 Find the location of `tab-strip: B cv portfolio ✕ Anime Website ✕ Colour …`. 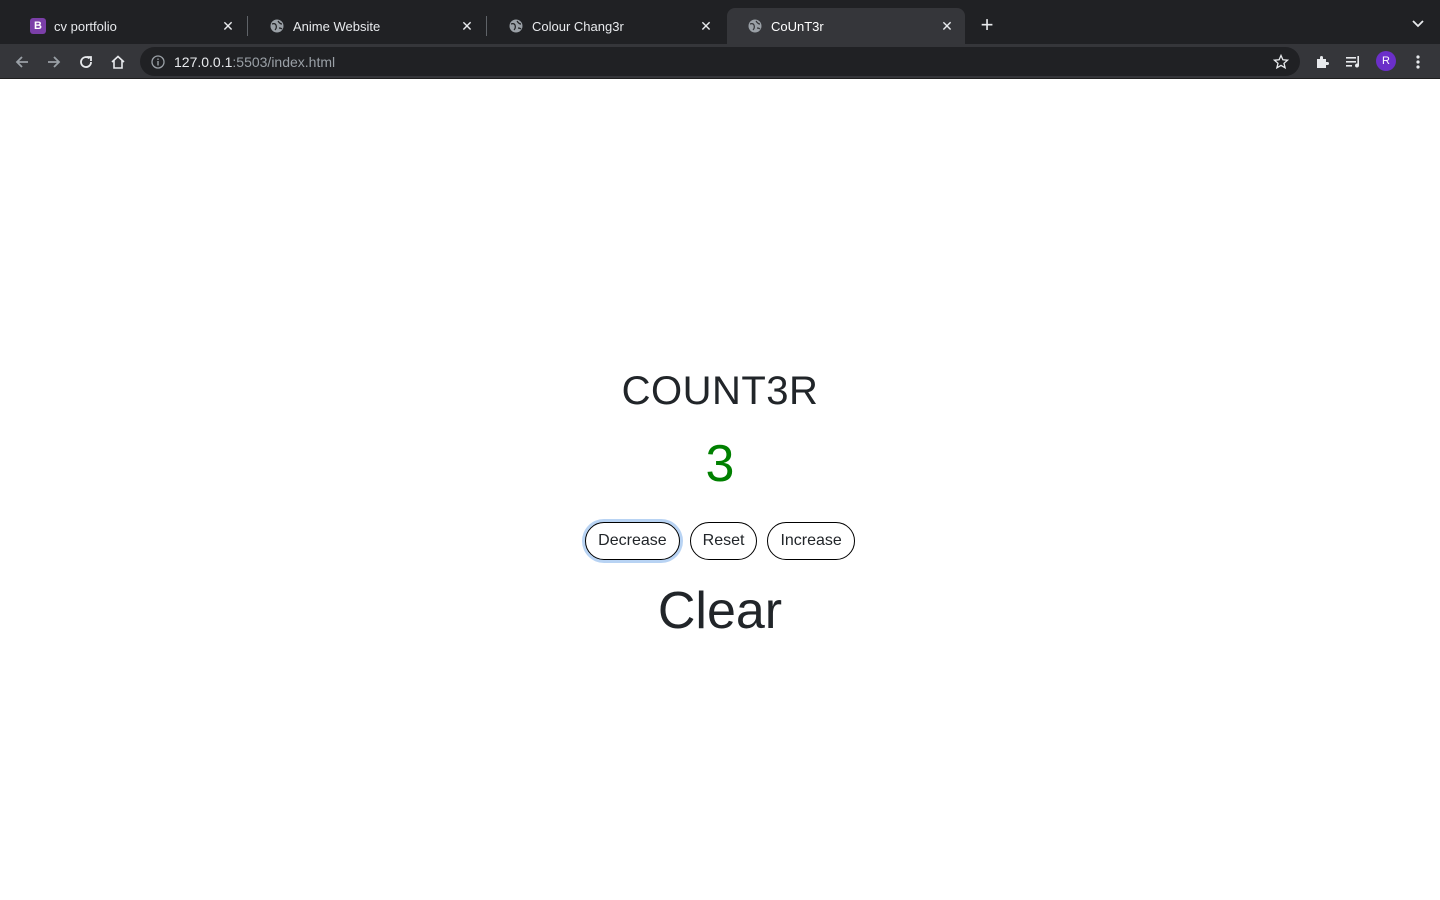

tab-strip: B cv portfolio ✕ Anime Website ✕ Colour … is located at coordinates (720, 22).